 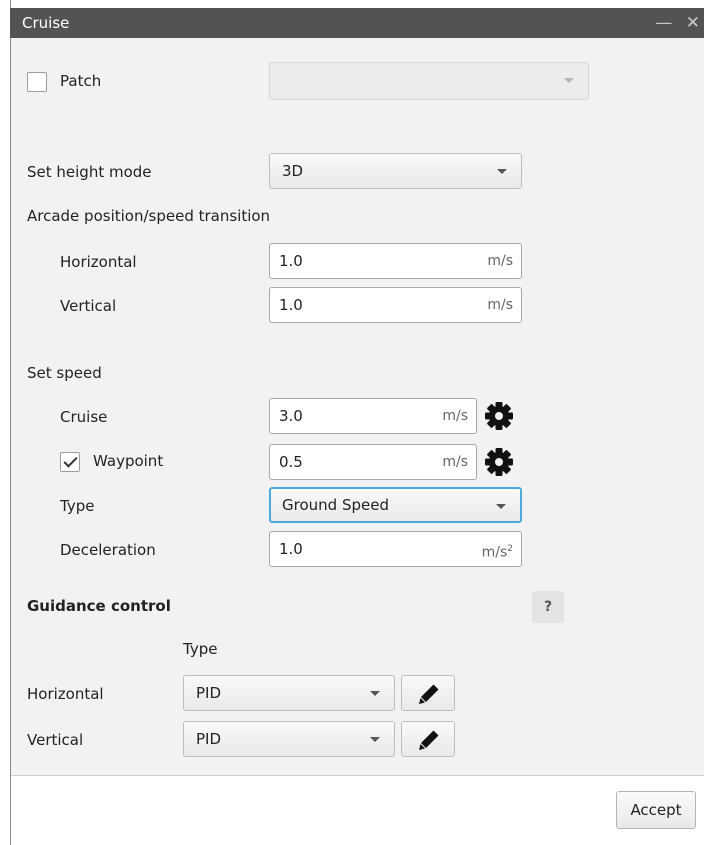 What do you see at coordinates (455, 462) in the screenshot?
I see `waypoint-speed-unit: m/s` at bounding box center [455, 462].